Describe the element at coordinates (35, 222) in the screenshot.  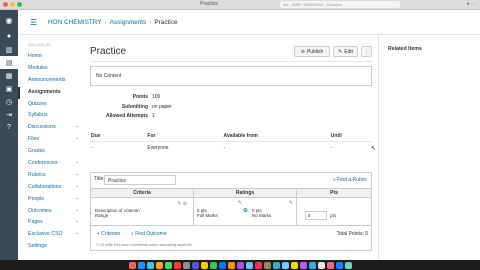
I see `sidebar-item-label: Pages` at that location.